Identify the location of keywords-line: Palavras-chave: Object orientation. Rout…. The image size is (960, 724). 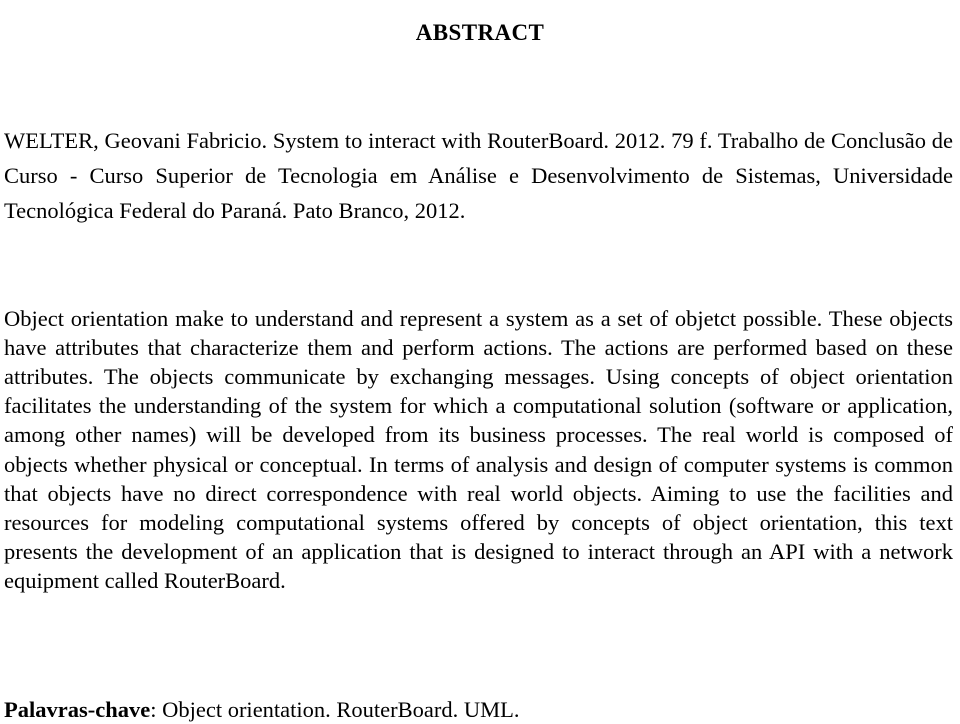
(478, 709).